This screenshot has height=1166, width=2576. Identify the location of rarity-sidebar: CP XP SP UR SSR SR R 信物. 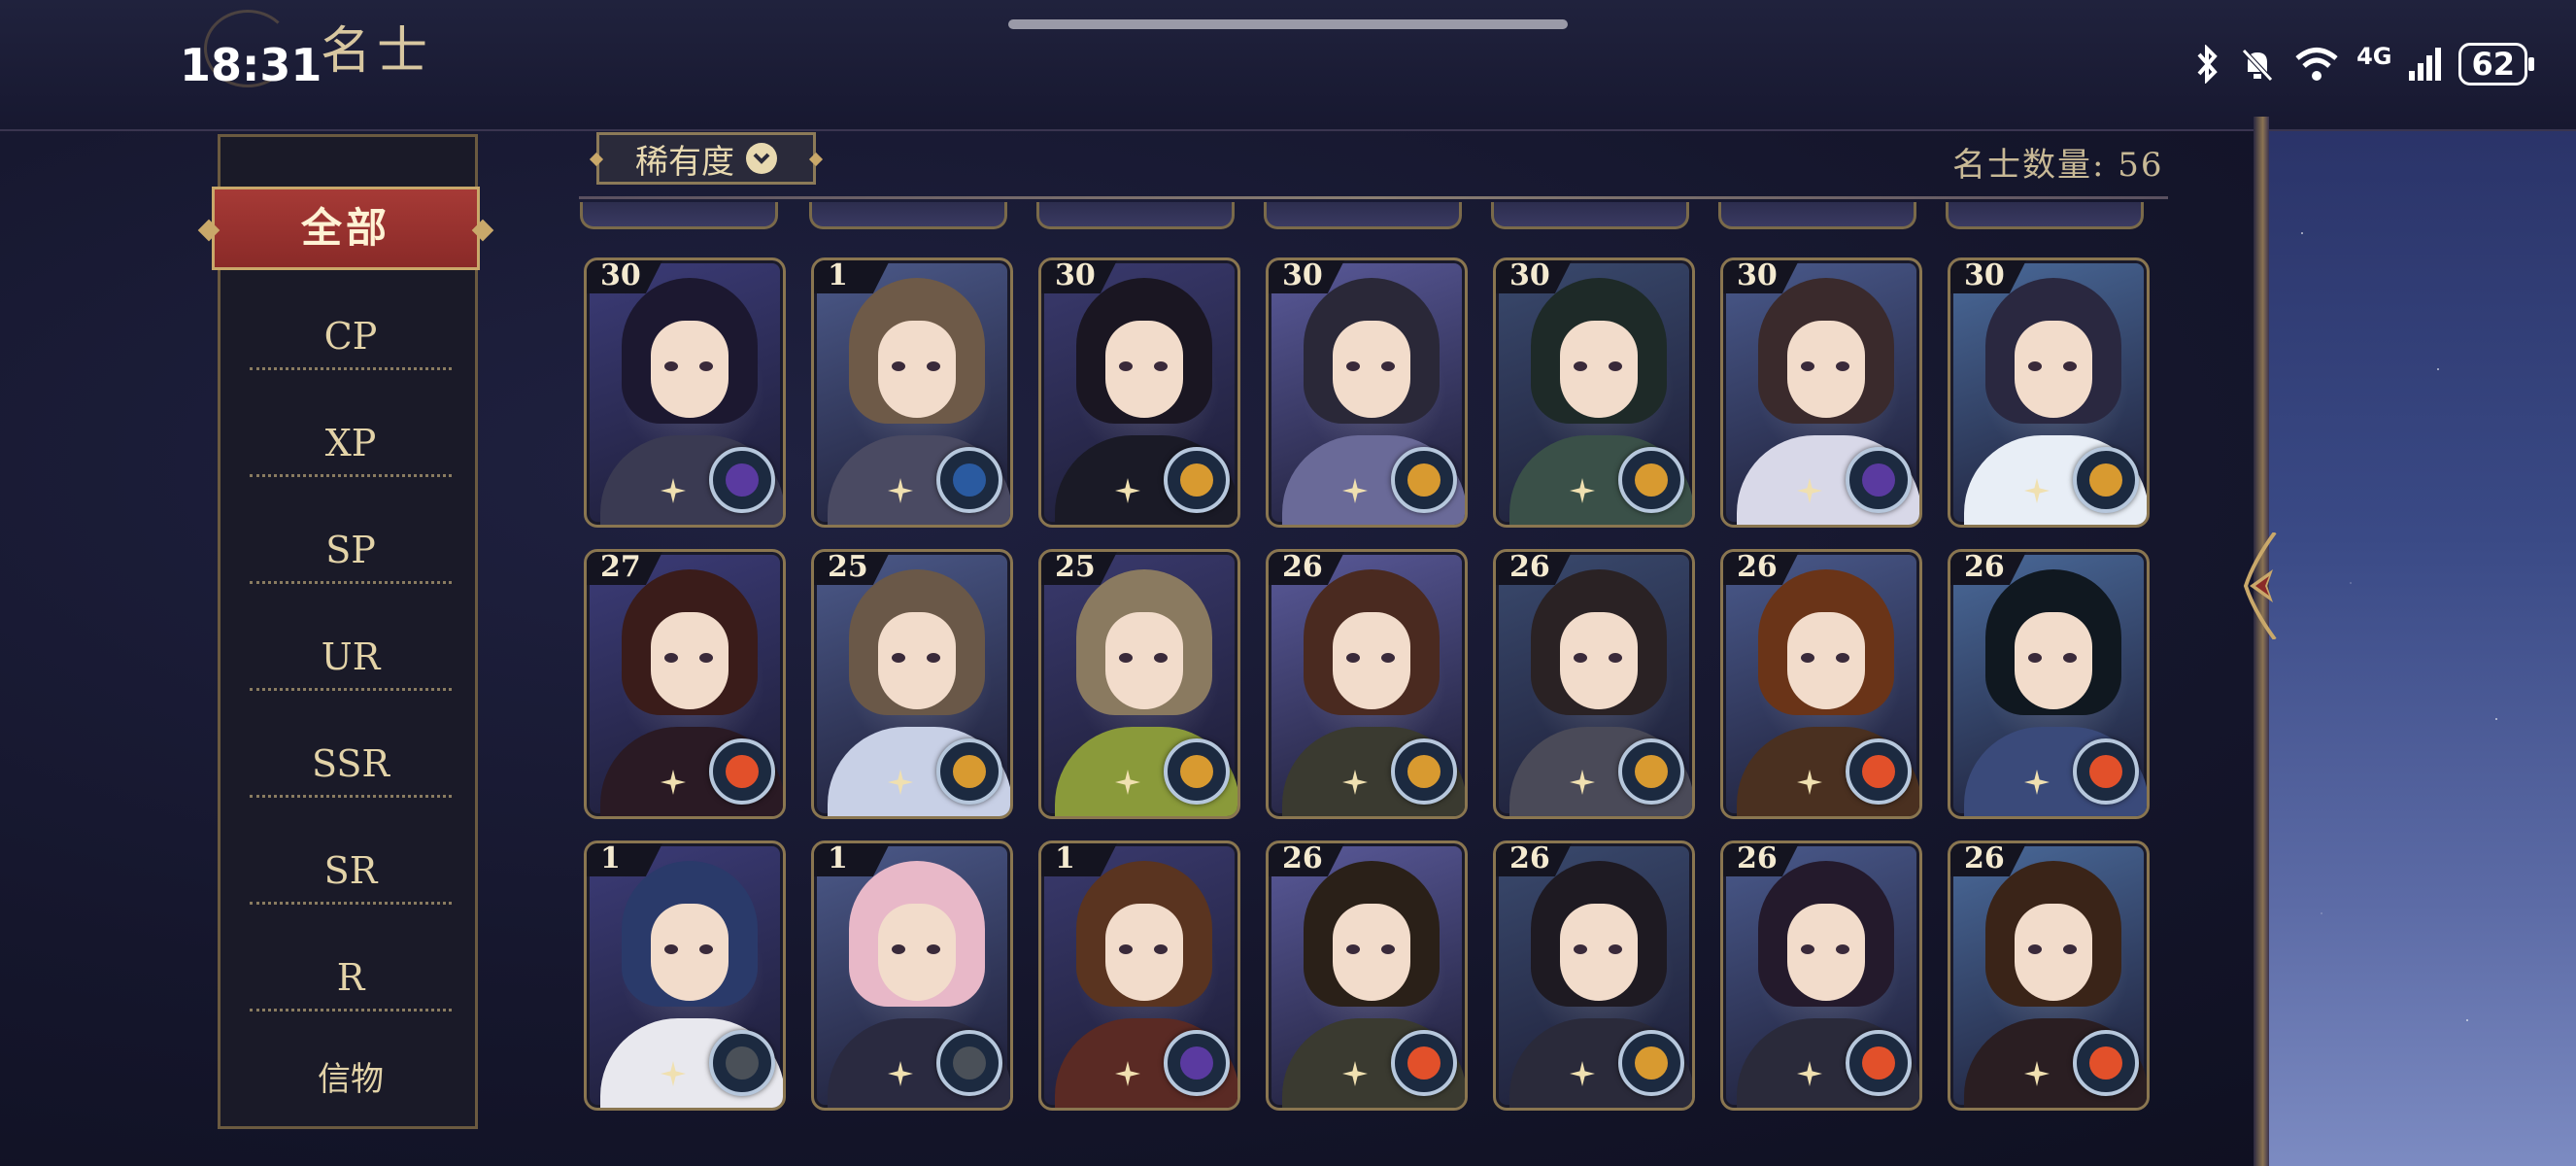
(348, 631).